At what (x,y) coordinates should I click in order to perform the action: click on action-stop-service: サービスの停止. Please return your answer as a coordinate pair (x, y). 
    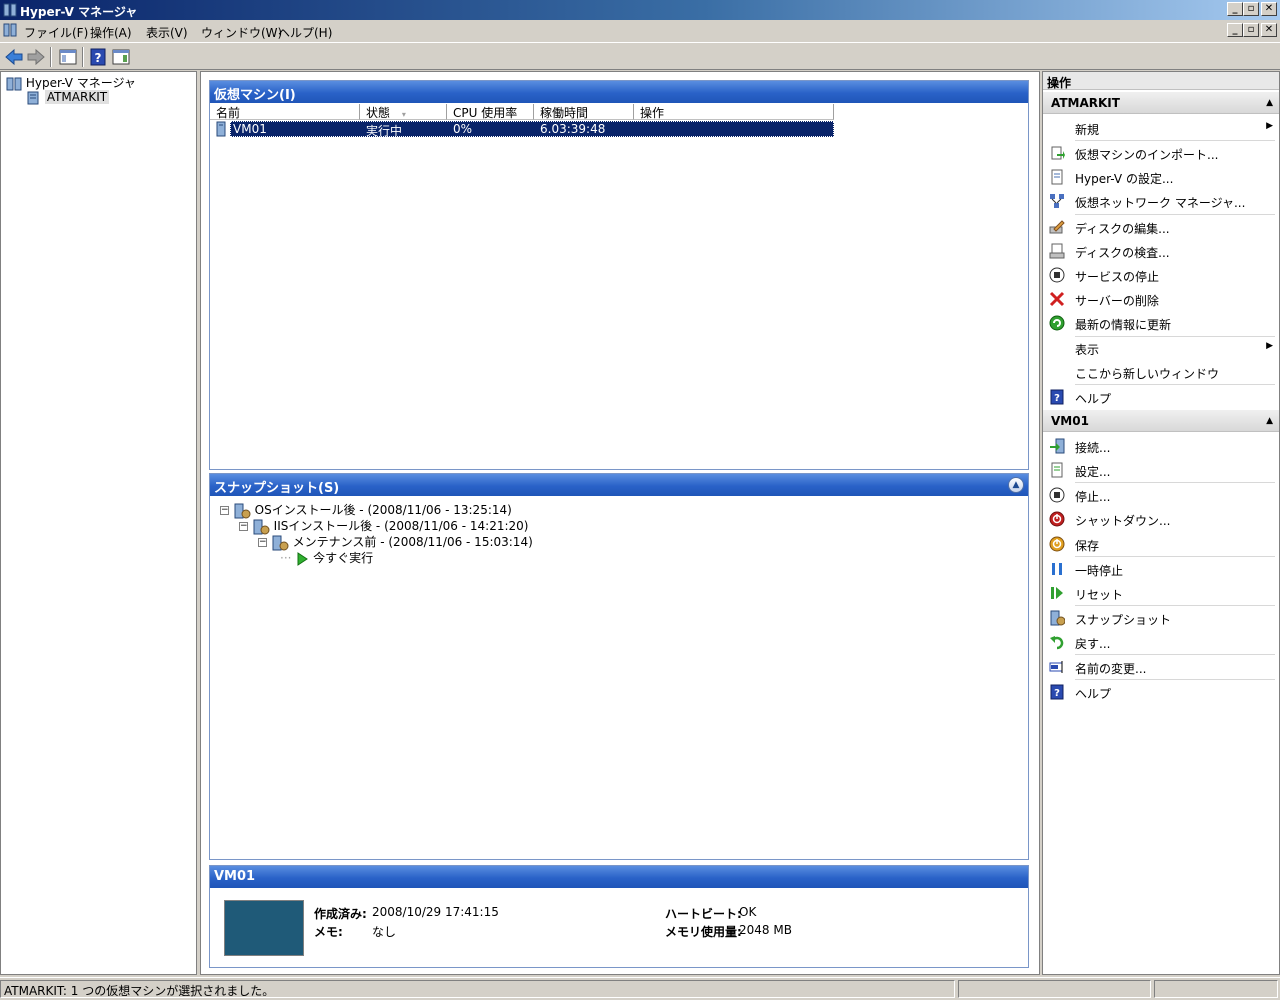
    Looking at the image, I should click on (1161, 275).